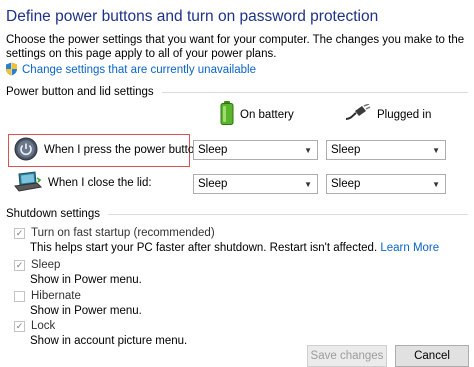 This screenshot has height=367, width=474. I want to click on row-close-lid: When I close the lid:, so click(83, 183).